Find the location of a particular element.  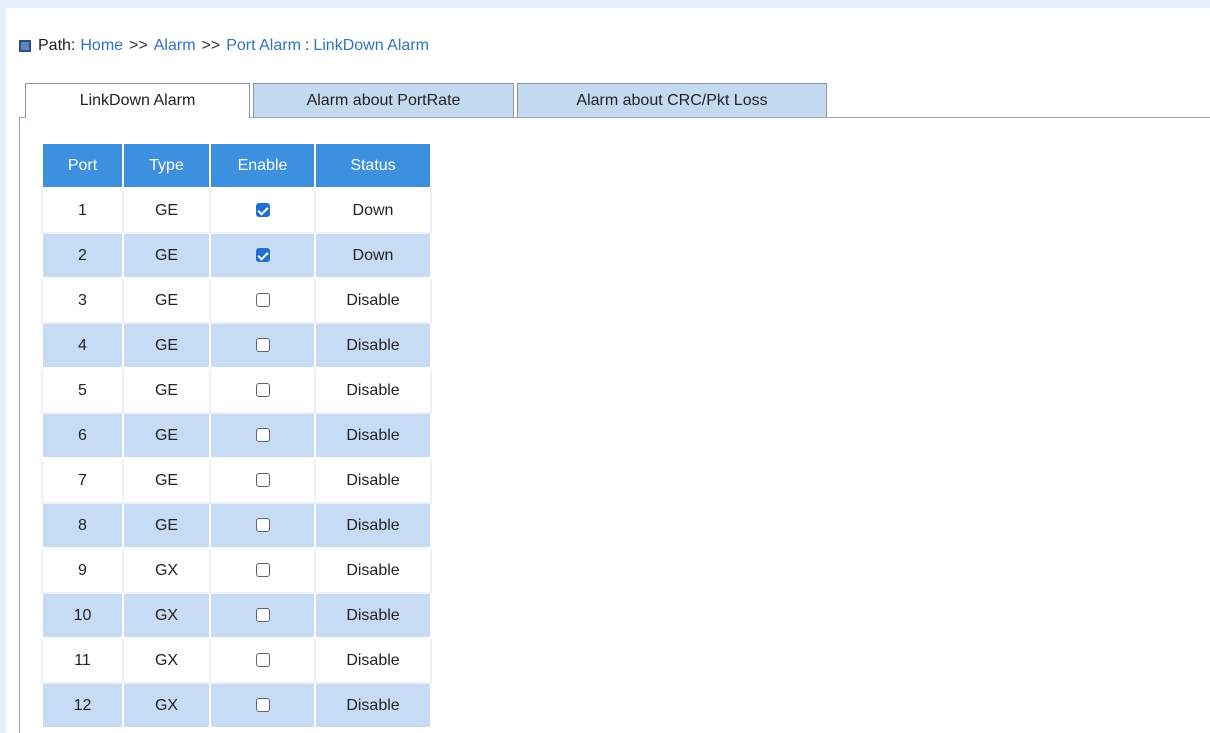

panel-left-border is located at coordinates (19, 425).